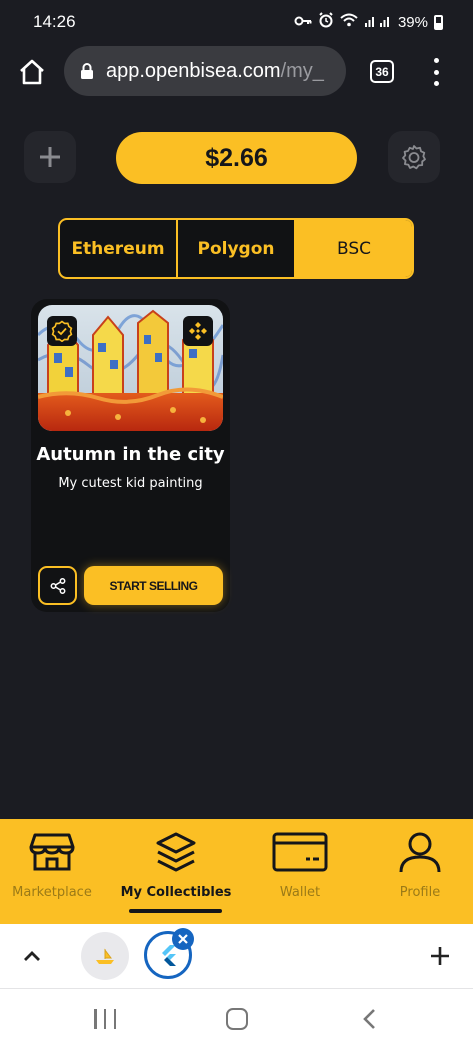 The height and width of the screenshot is (1050, 473). What do you see at coordinates (193, 70) in the screenshot?
I see `url-host: app.openbisea.com` at bounding box center [193, 70].